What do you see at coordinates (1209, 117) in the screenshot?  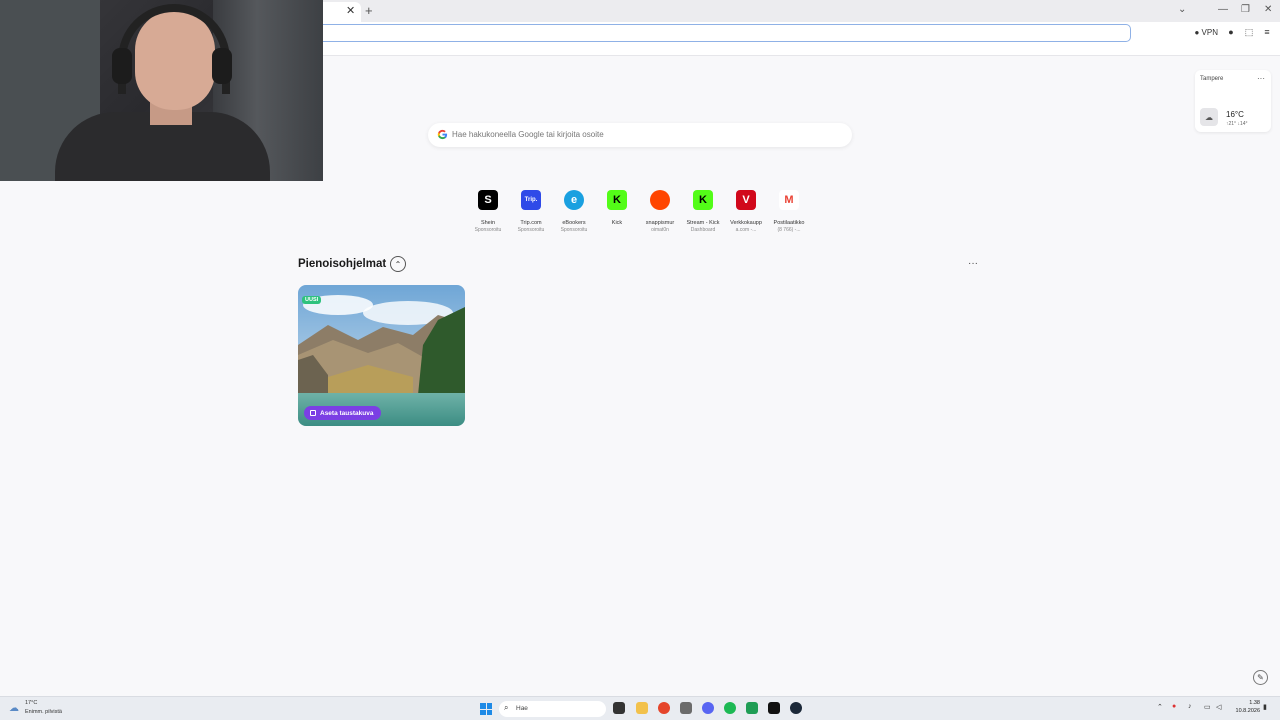 I see `cloud-icon: ☁` at bounding box center [1209, 117].